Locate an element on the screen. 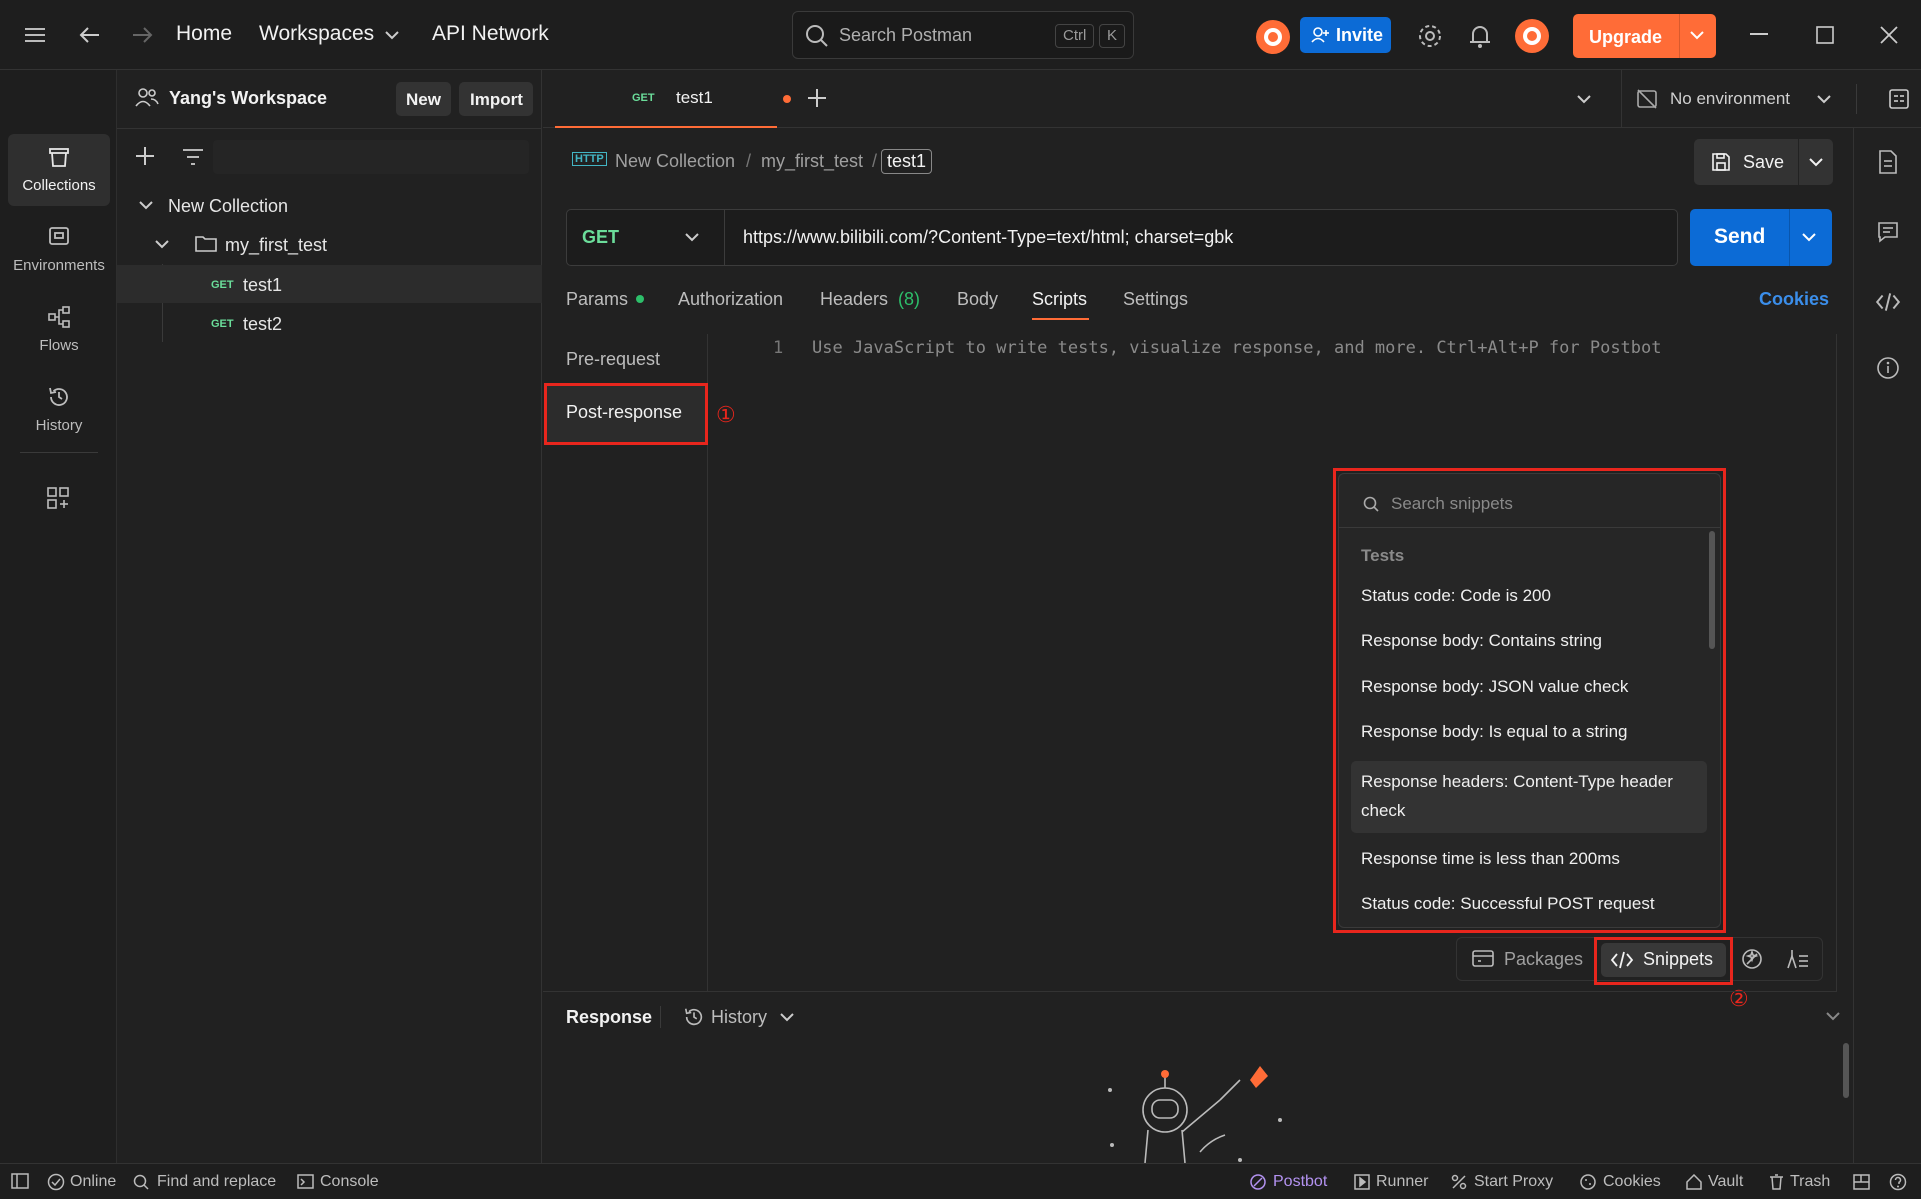 This screenshot has width=1921, height=1199. new-tab-plus-icon is located at coordinates (817, 98).